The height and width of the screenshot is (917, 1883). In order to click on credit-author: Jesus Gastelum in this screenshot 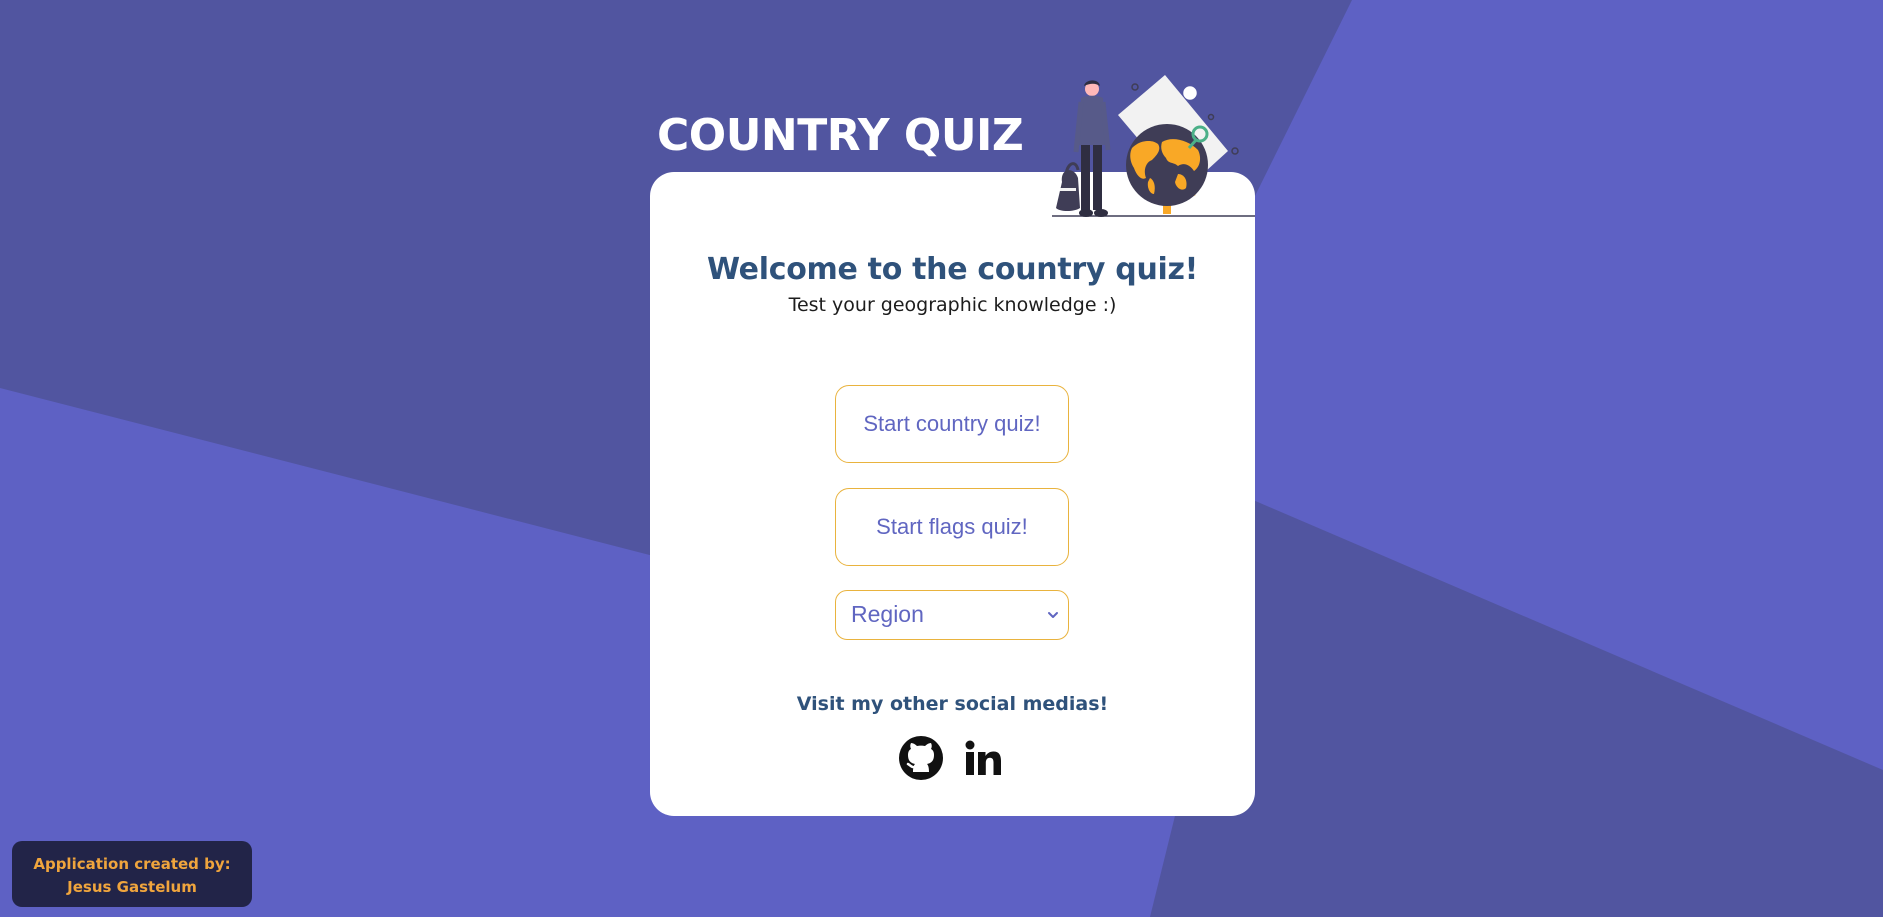, I will do `click(132, 887)`.